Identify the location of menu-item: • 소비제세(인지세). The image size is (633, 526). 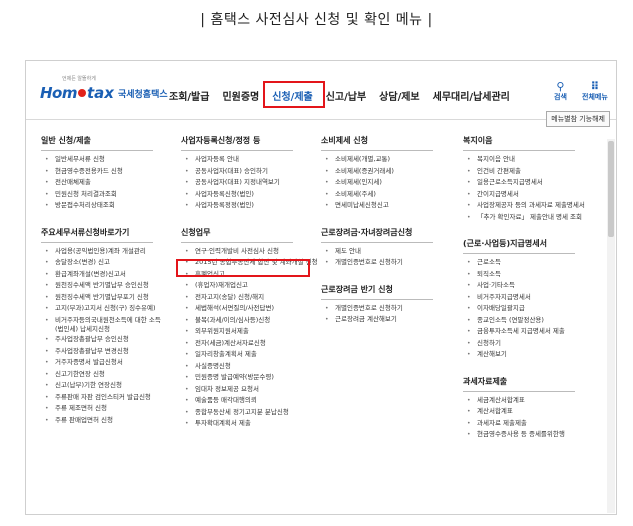
(353, 182).